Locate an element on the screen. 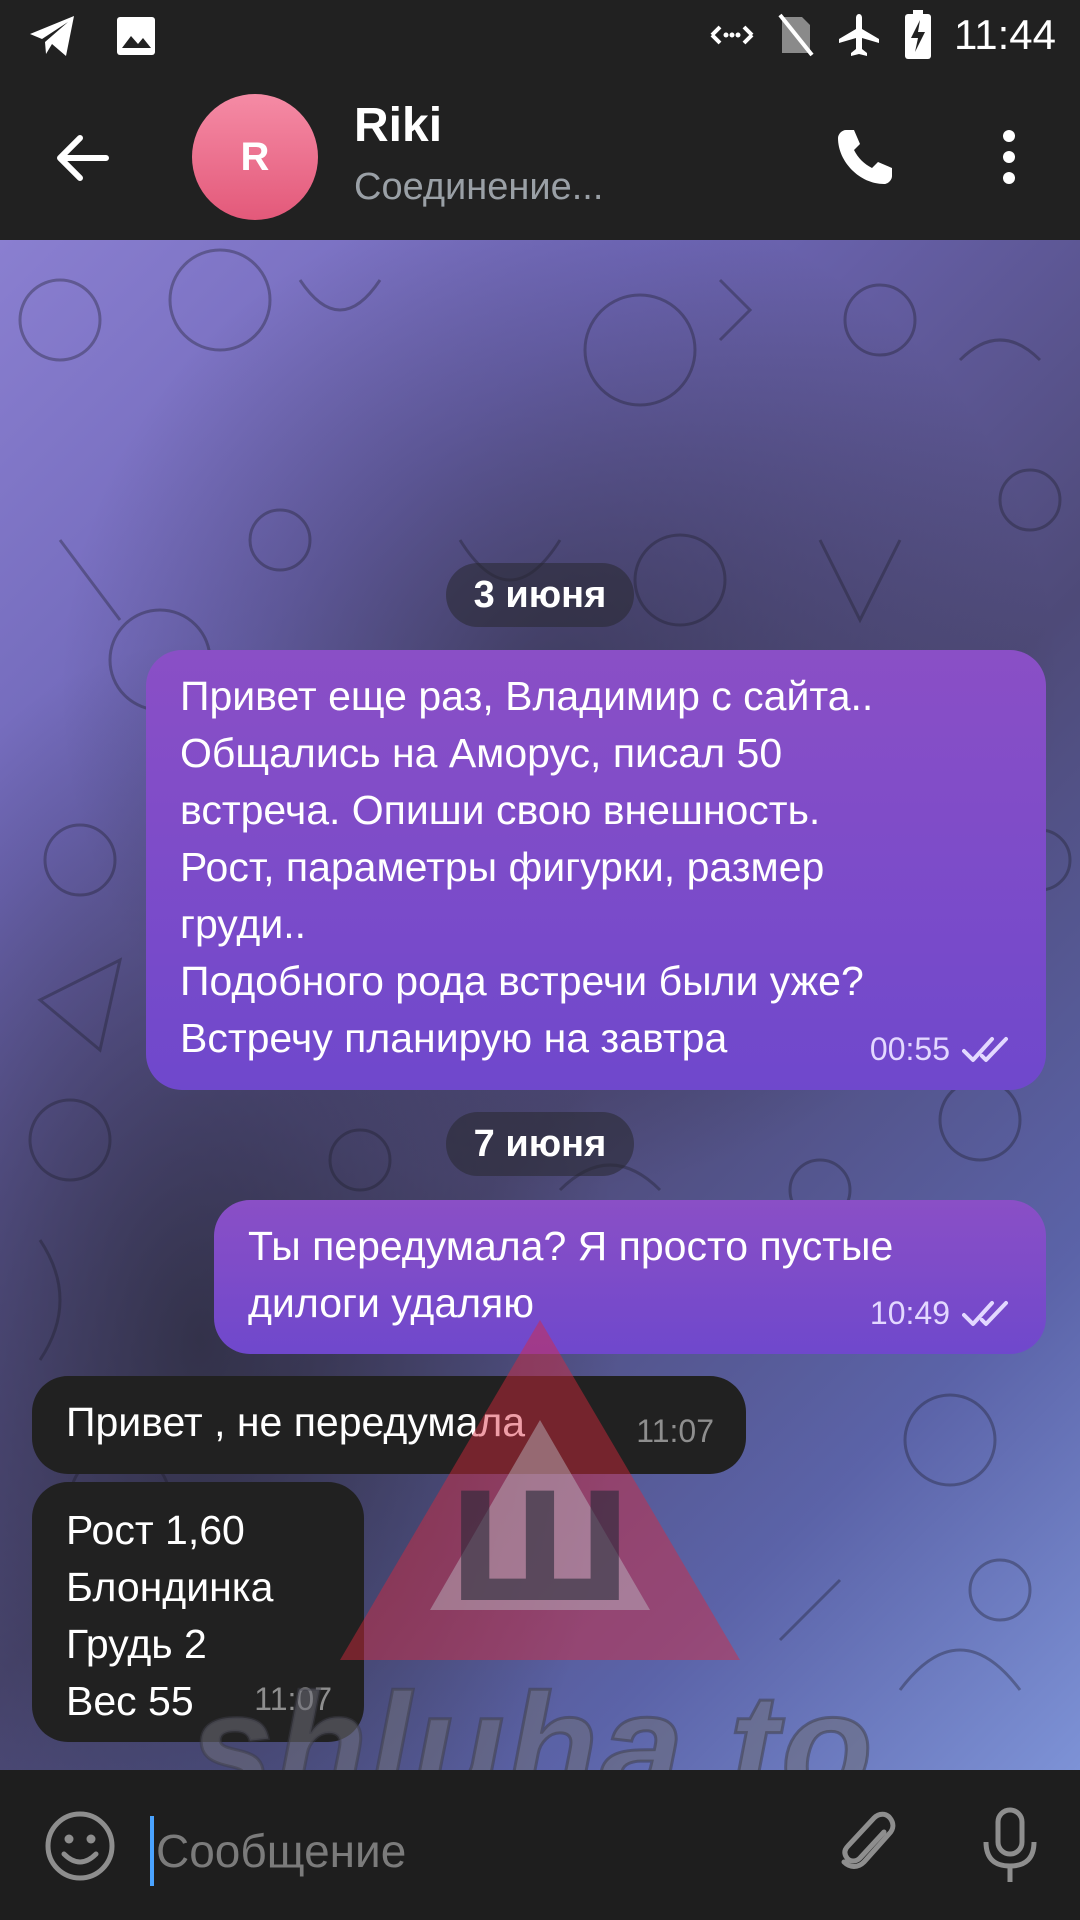  no-sim-icon is located at coordinates (796, 35).